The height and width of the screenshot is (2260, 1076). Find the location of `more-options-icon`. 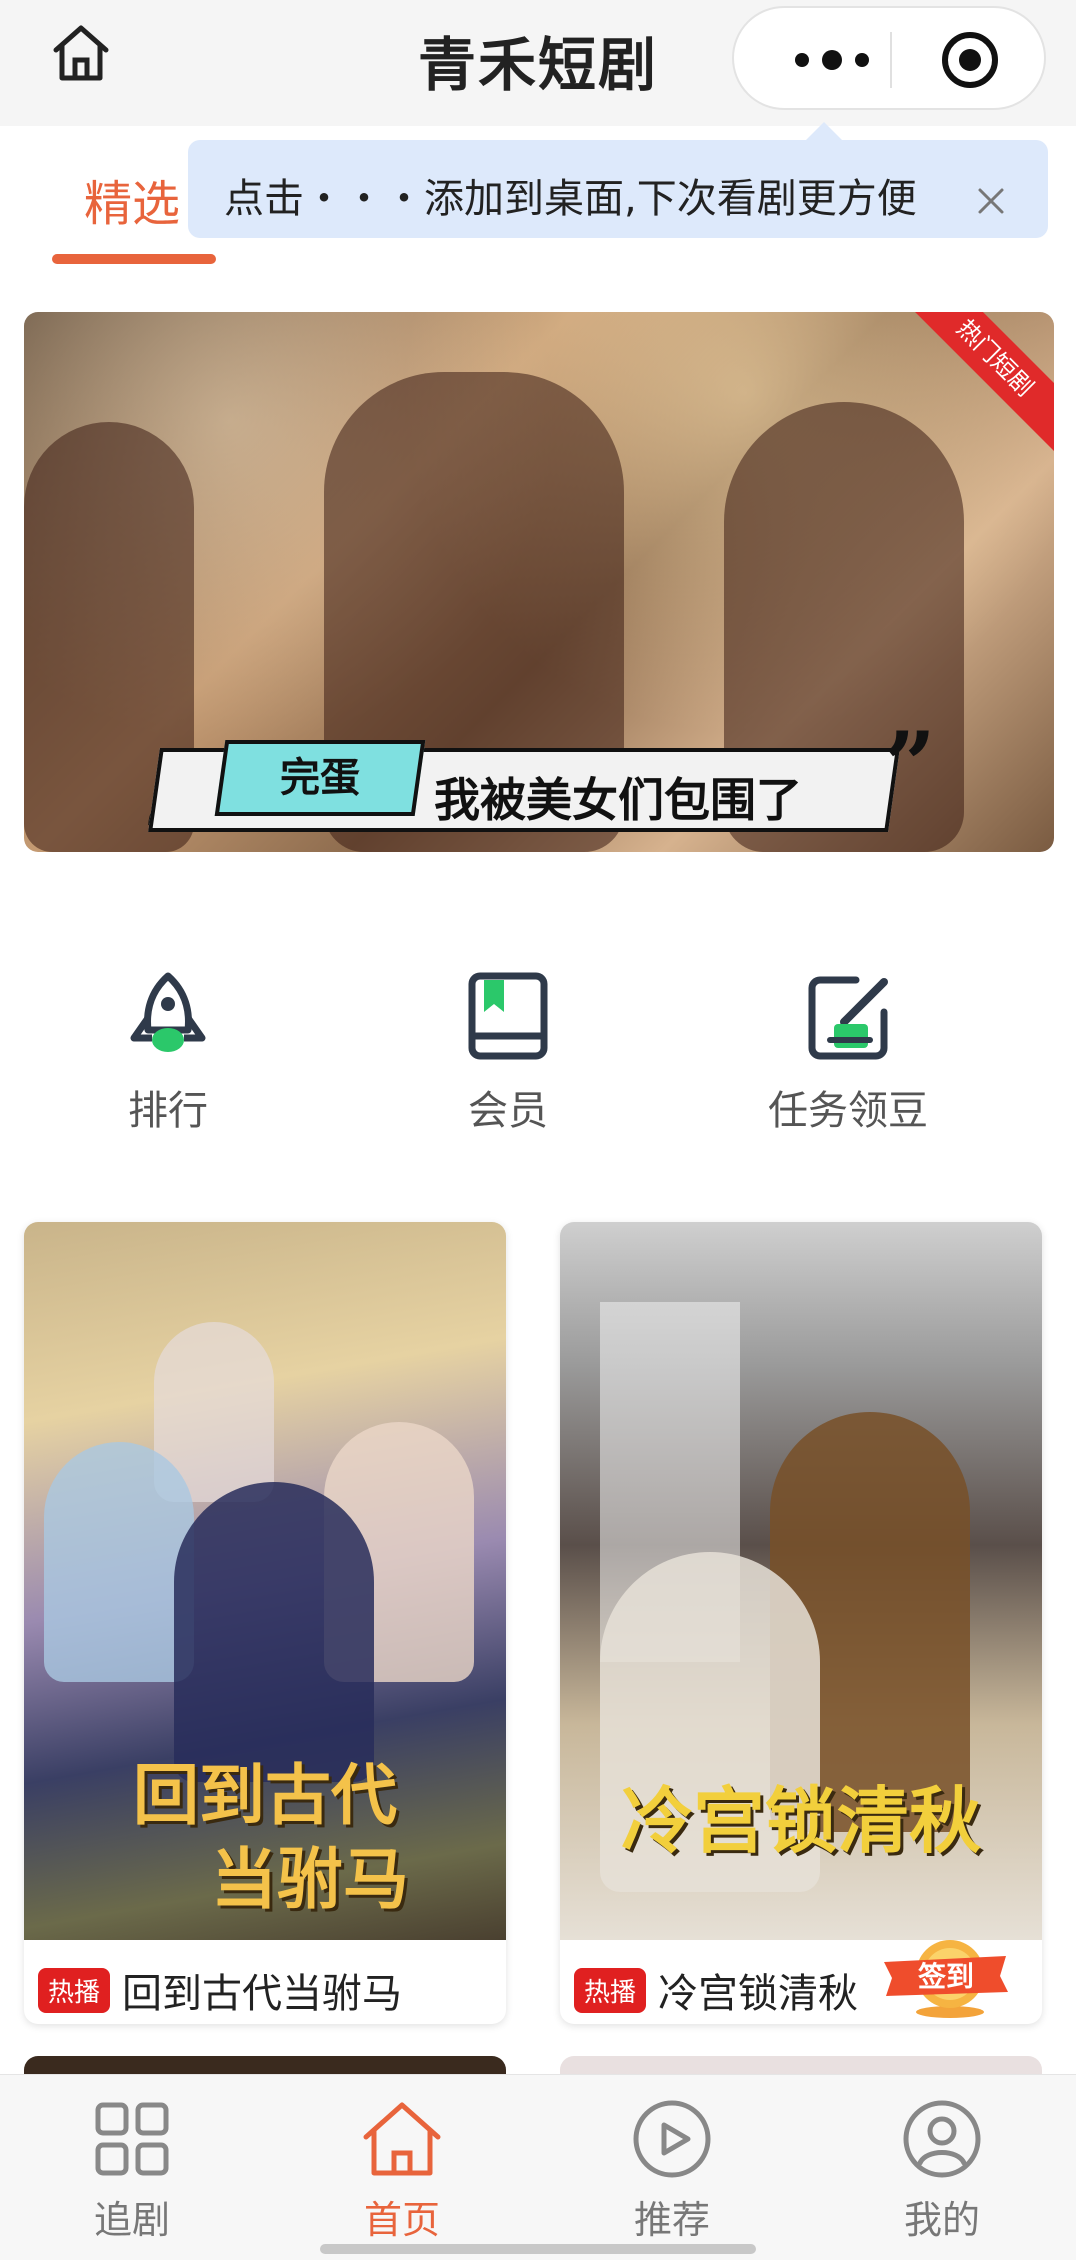

more-options-icon is located at coordinates (832, 60).